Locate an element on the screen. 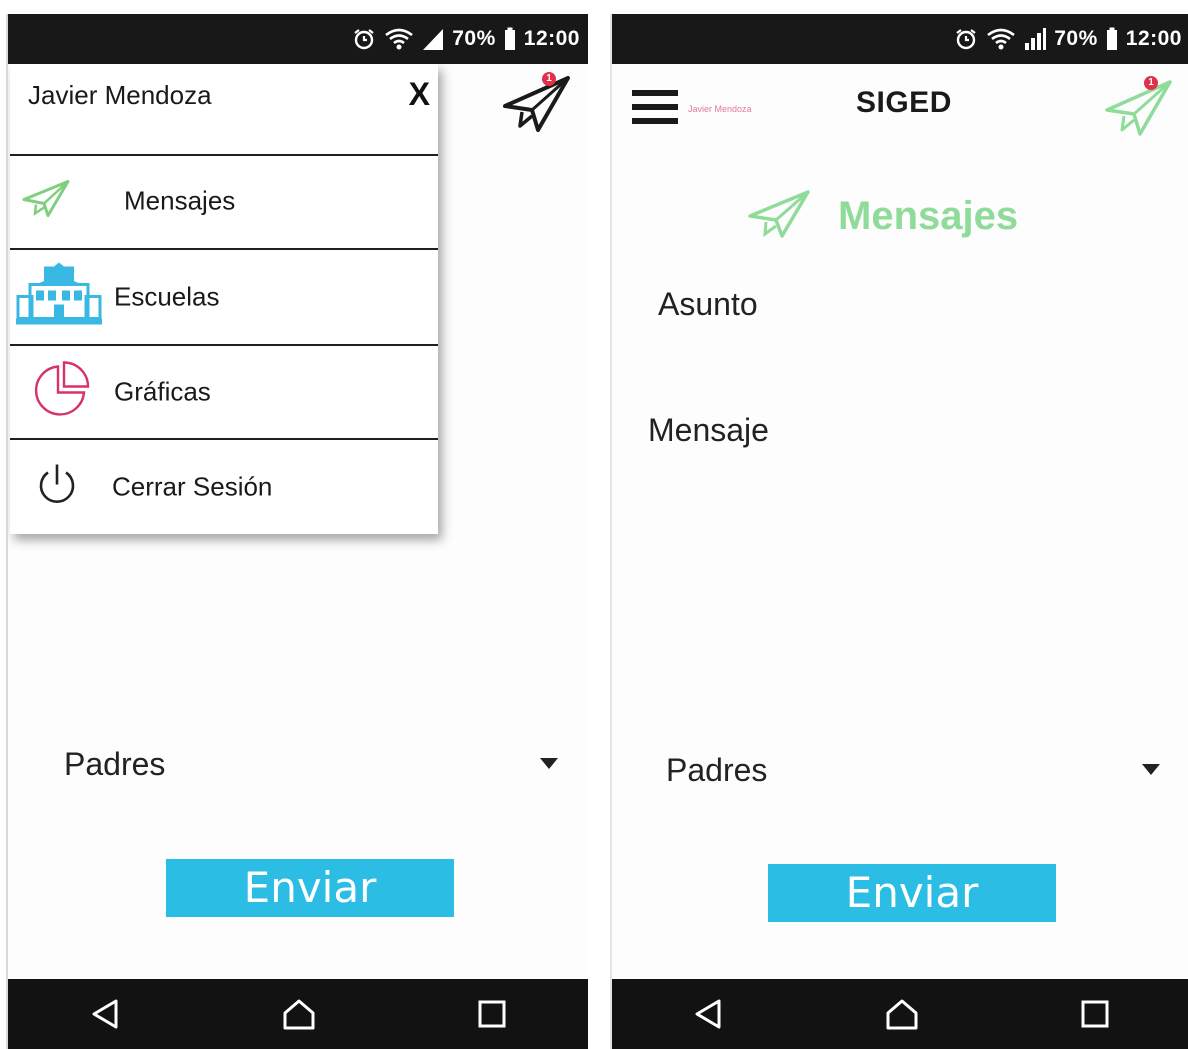 The width and height of the screenshot is (1188, 1049). drawer-item-cerrar-sesion: Cerrar Sesión is located at coordinates (224, 487).